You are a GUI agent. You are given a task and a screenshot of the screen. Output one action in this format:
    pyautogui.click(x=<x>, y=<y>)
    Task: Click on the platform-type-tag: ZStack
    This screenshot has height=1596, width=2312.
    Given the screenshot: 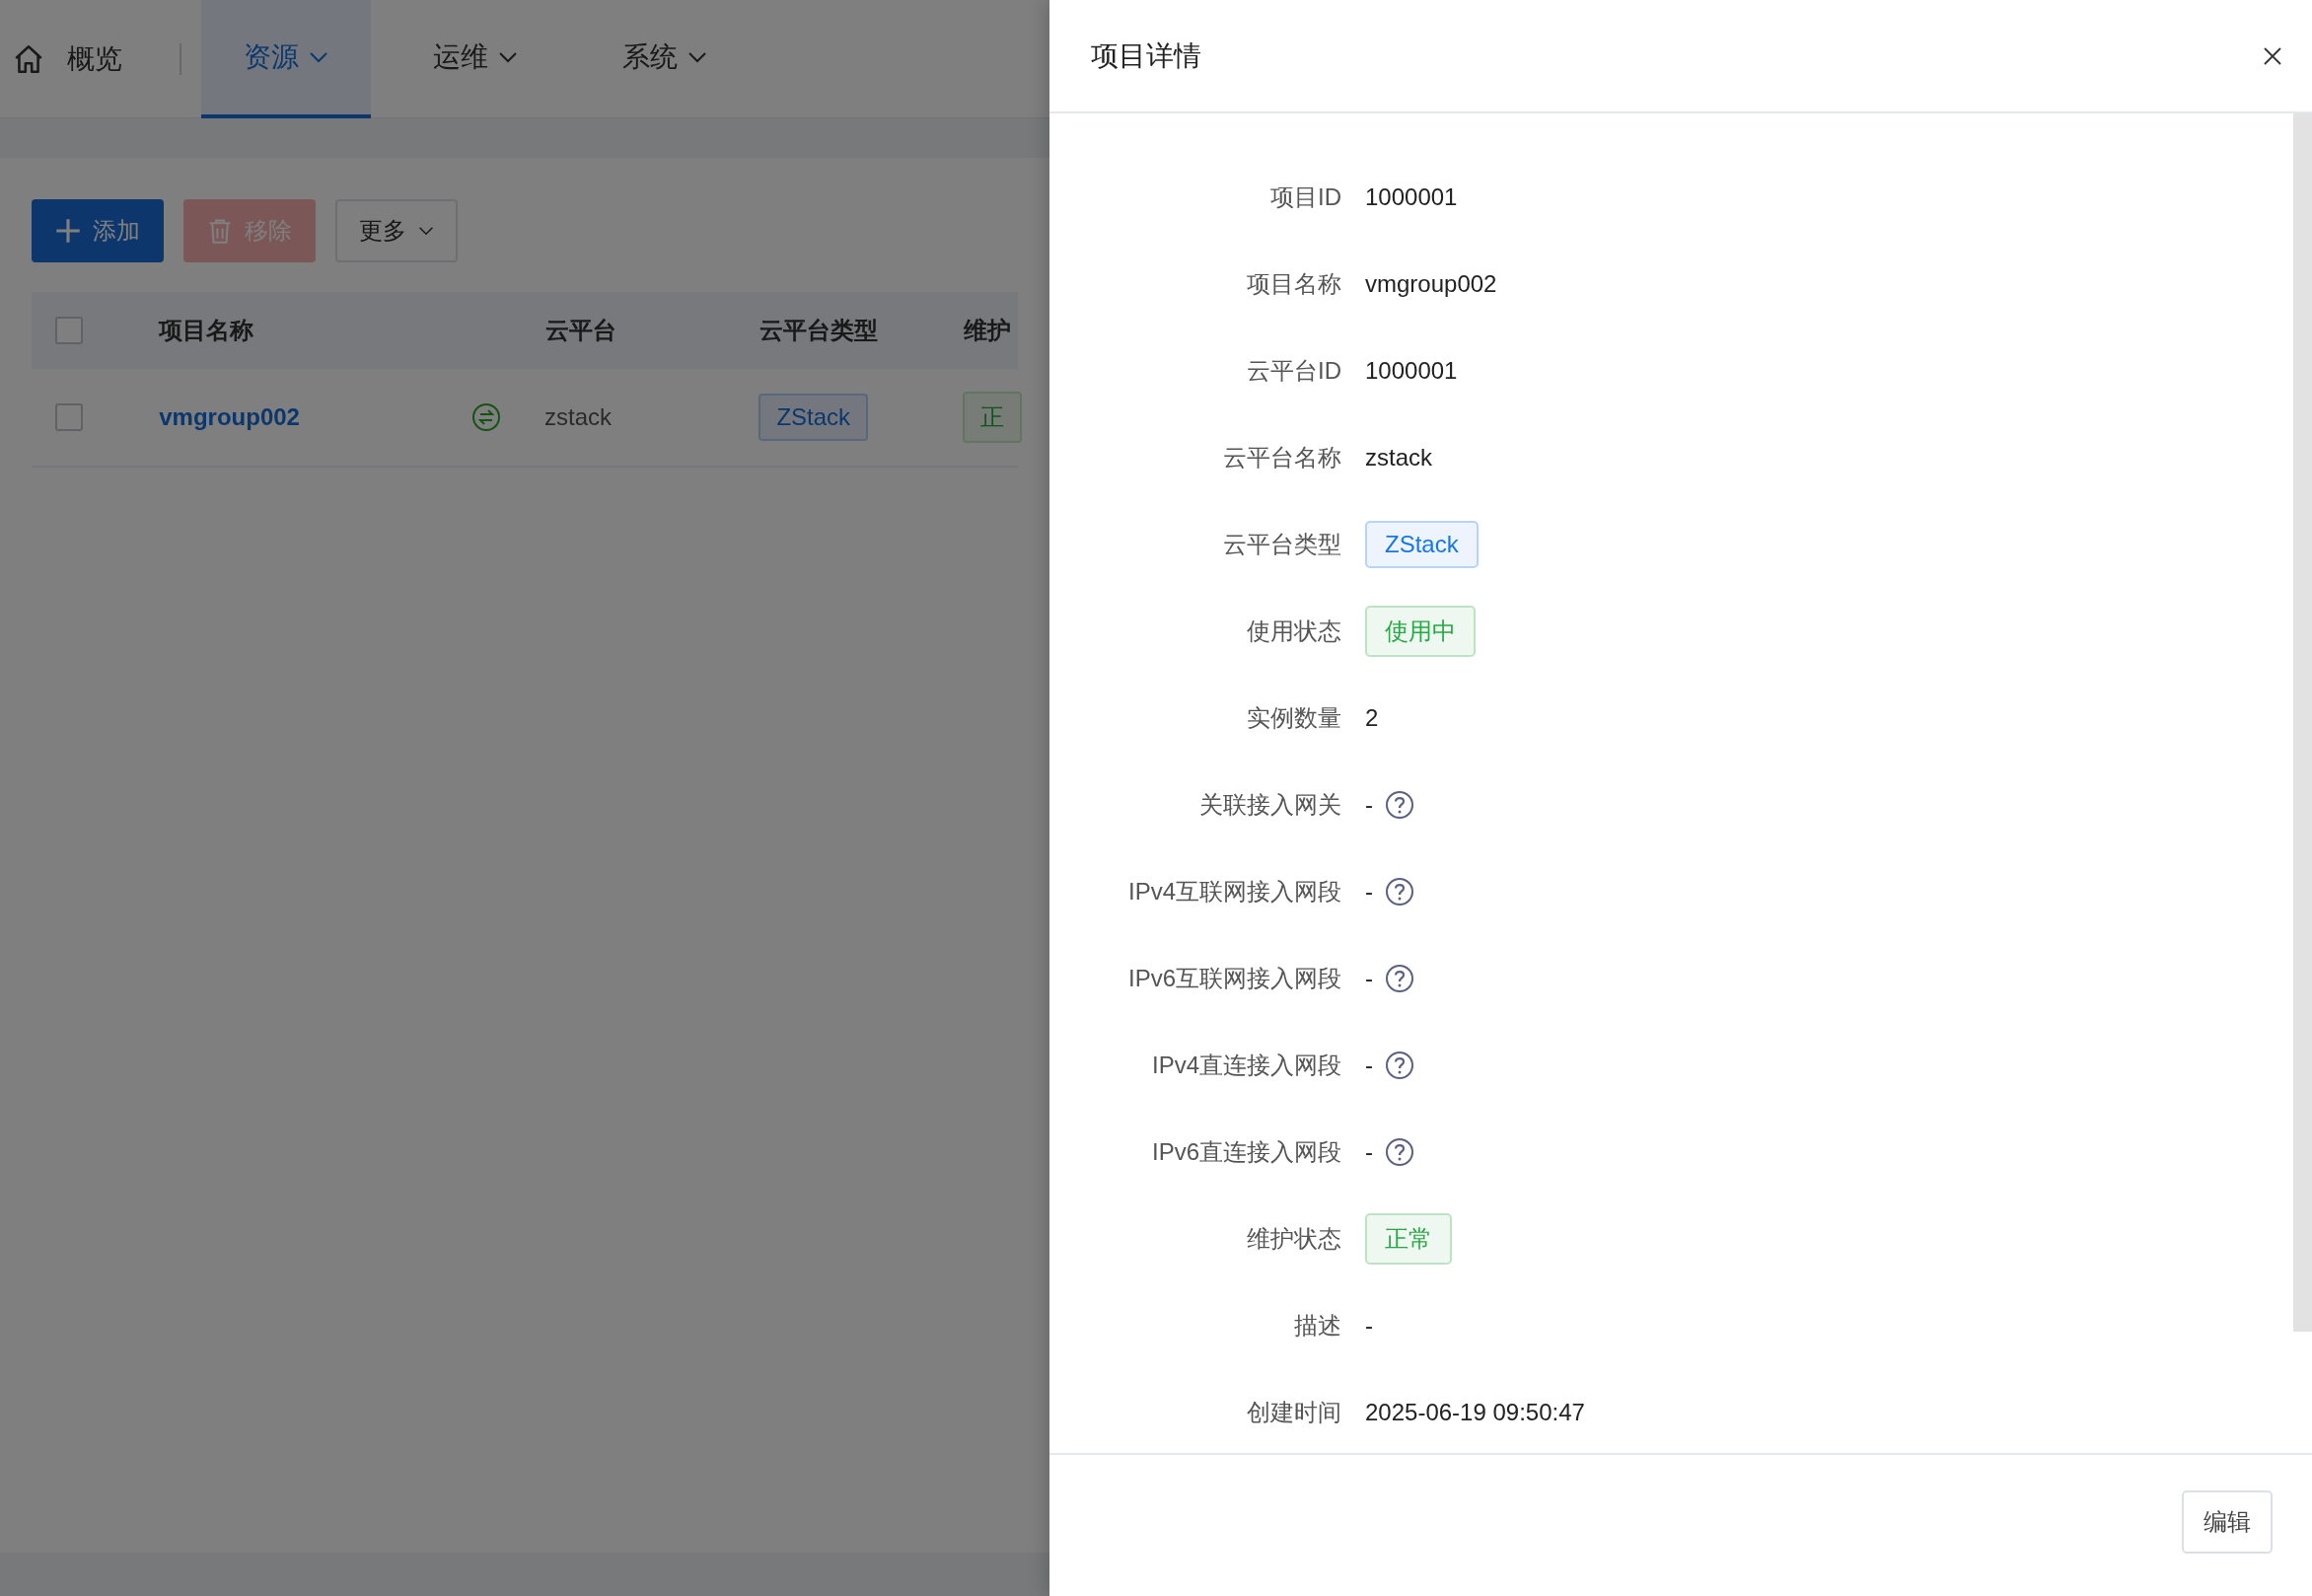 What is the action you would take?
    pyautogui.click(x=814, y=417)
    